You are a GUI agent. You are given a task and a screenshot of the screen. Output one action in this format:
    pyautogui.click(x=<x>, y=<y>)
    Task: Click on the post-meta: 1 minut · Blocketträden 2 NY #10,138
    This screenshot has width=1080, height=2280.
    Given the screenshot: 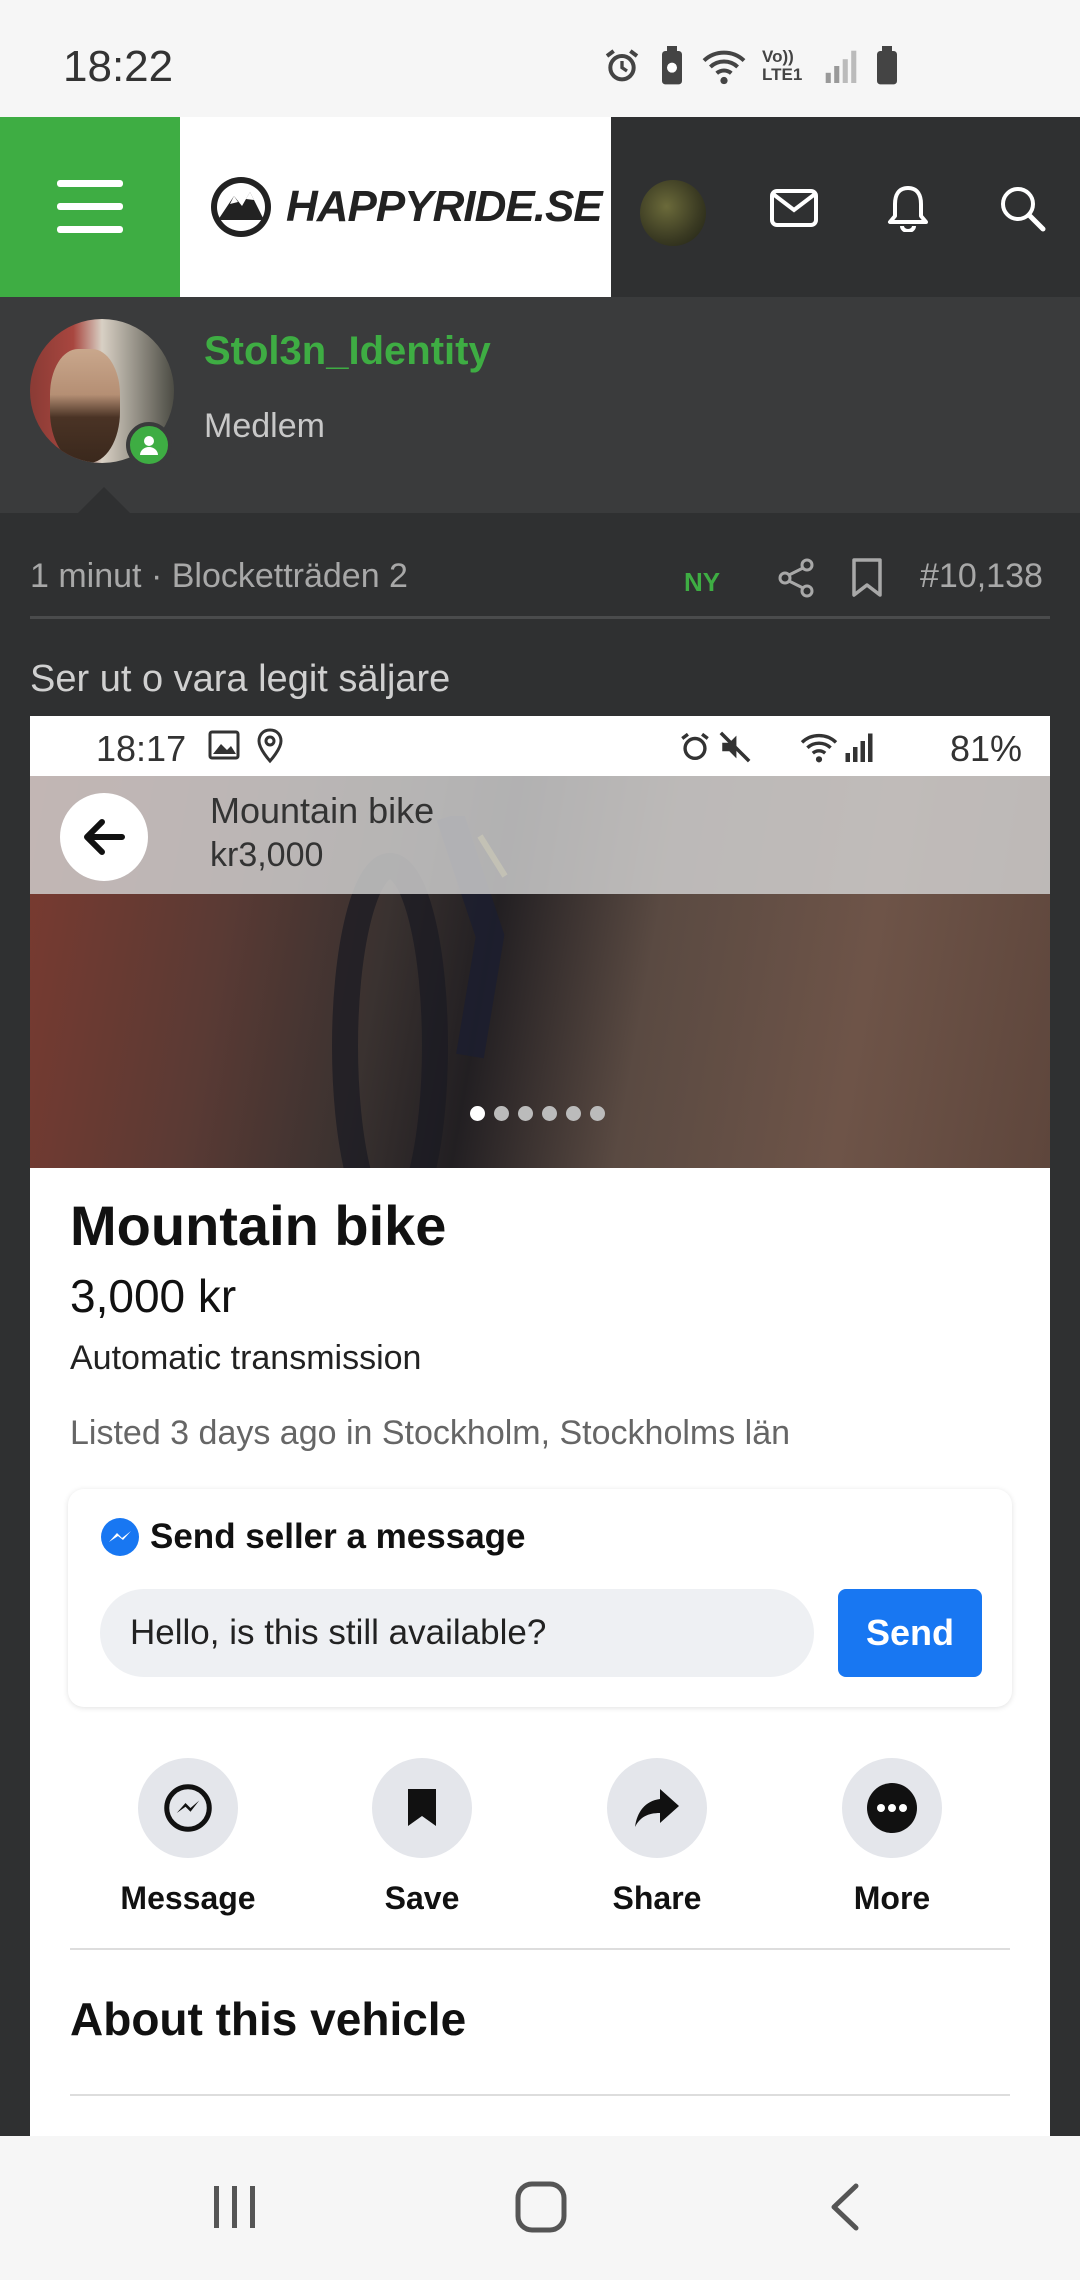 What is the action you would take?
    pyautogui.click(x=540, y=586)
    